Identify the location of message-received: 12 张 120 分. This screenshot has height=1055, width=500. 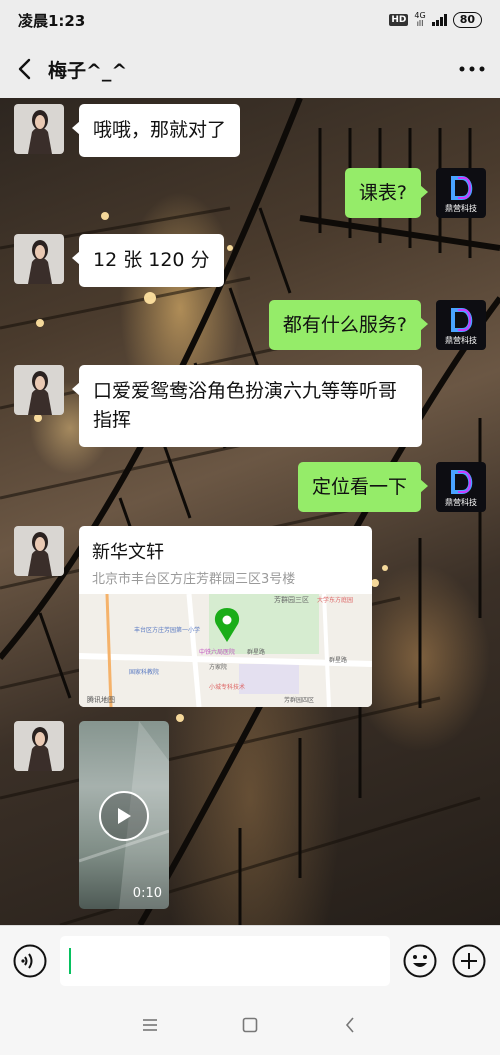
(119, 260).